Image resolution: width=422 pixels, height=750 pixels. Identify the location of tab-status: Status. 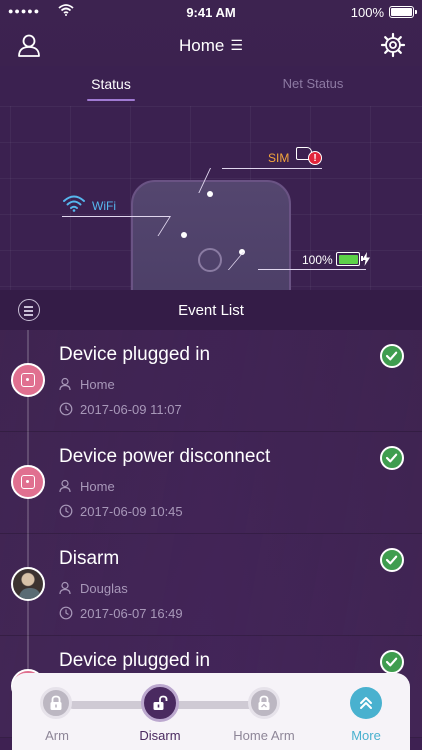
(111, 84).